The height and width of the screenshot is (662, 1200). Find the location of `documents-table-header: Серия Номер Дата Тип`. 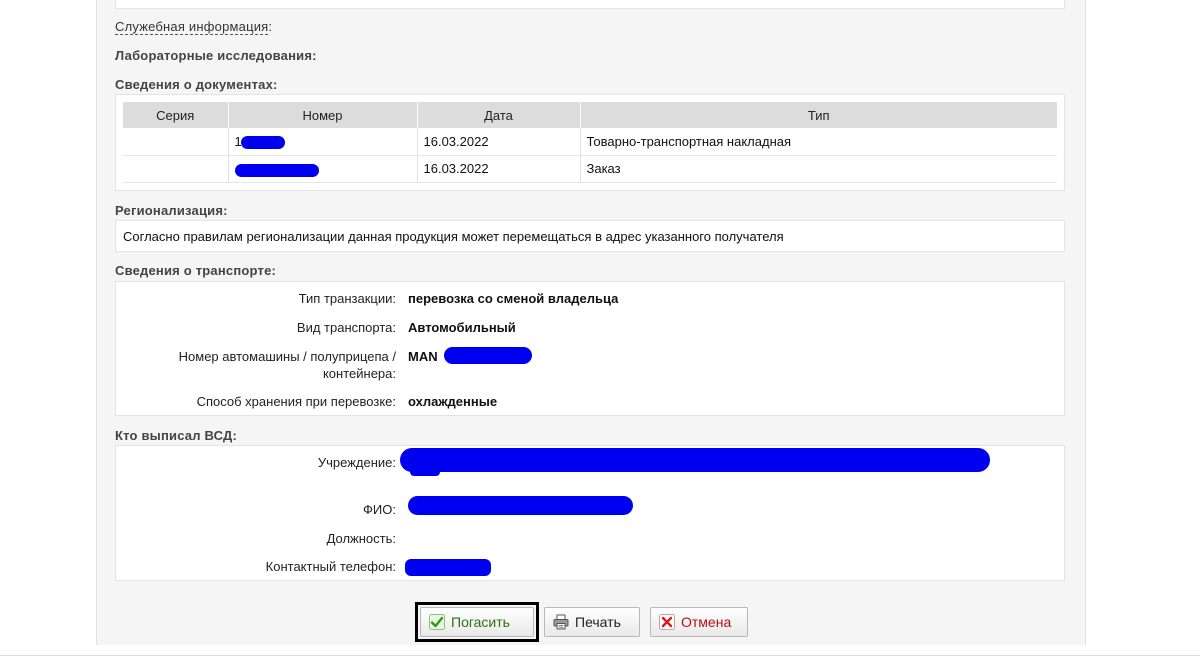

documents-table-header: Серия Номер Дата Тип is located at coordinates (590, 115).